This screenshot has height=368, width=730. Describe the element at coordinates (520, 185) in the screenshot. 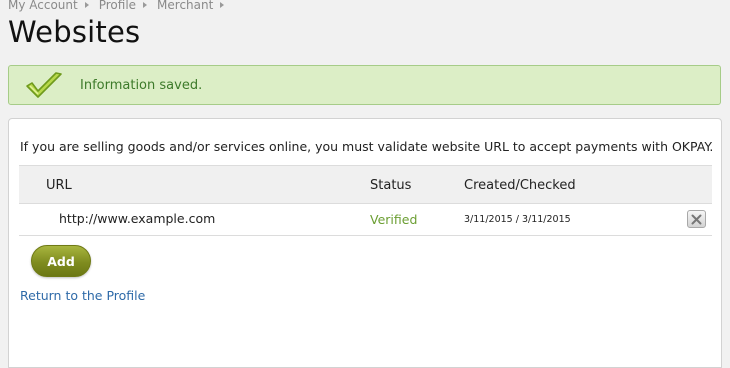

I see `column-header-created: Created/Checked` at that location.